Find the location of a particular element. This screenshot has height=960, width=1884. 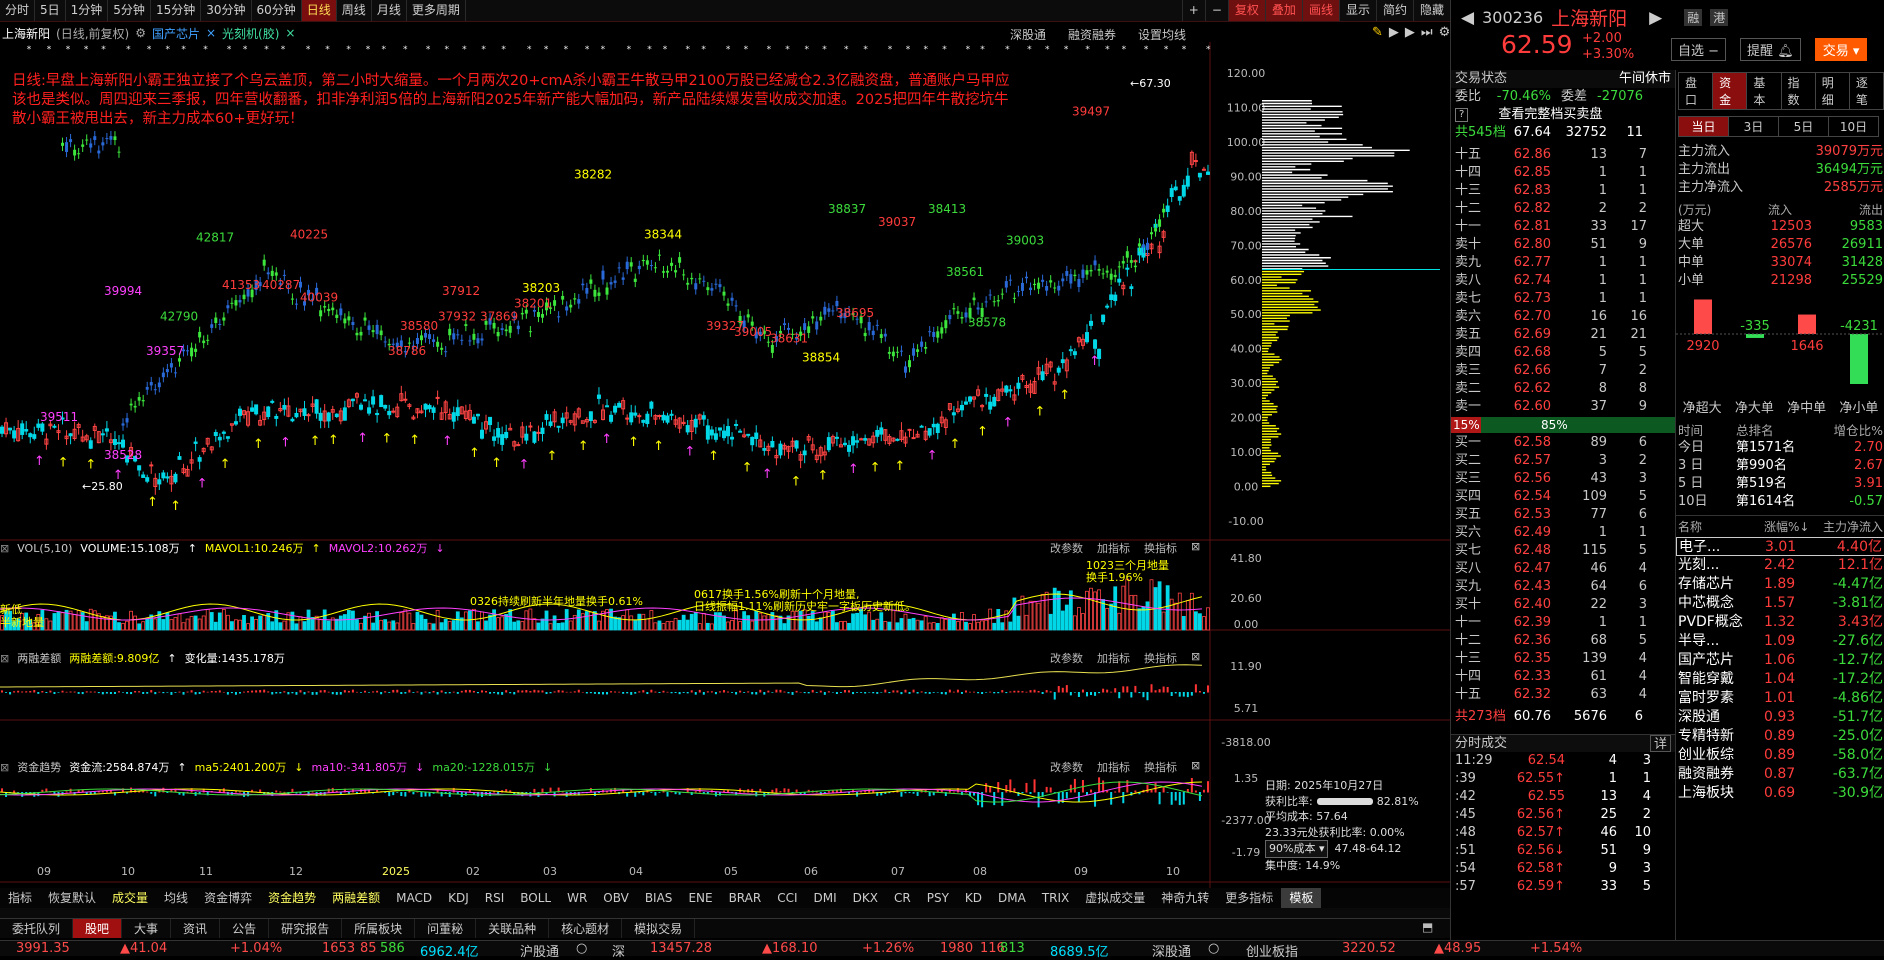

link-ma-settings: 设置均线 is located at coordinates (1162, 34).